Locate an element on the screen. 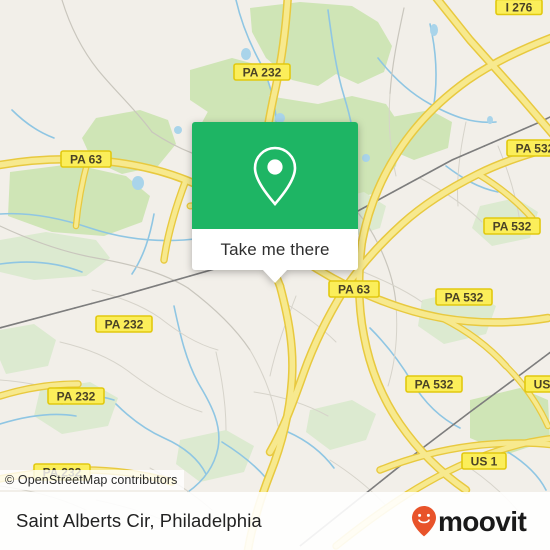  route-shield-label: US is located at coordinates (542, 384).